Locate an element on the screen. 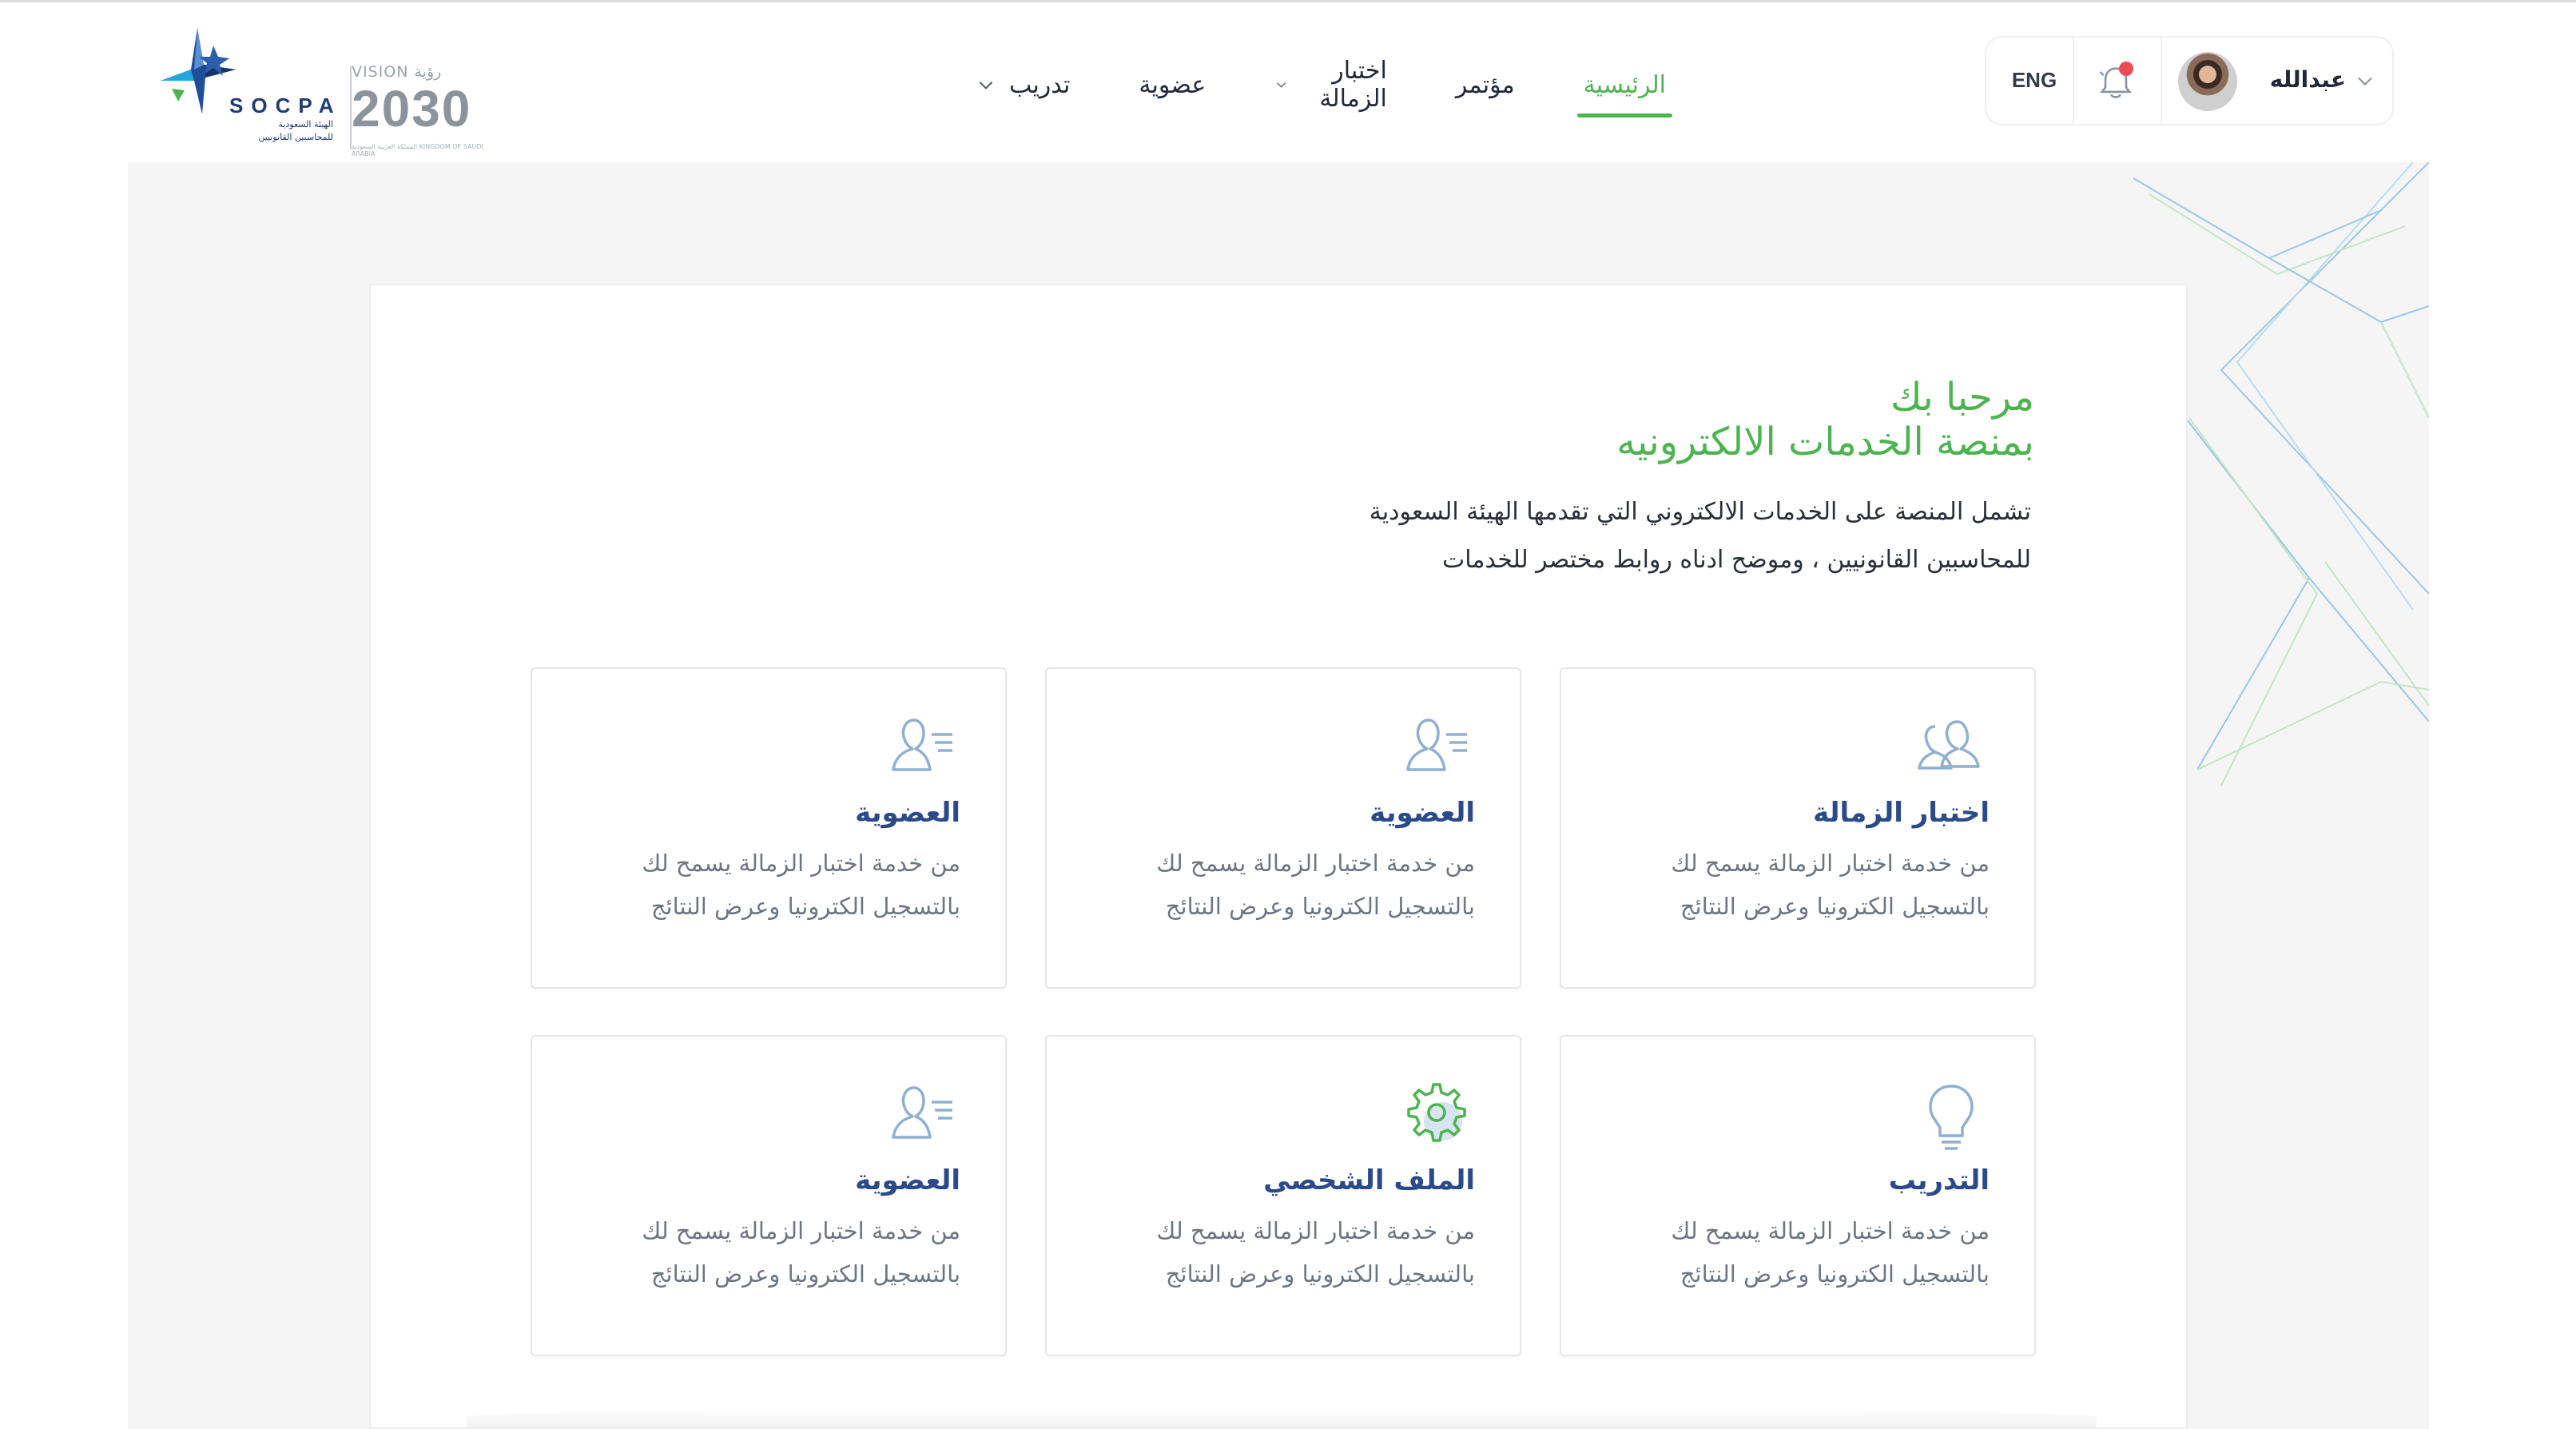 Image resolution: width=2576 pixels, height=1429 pixels. card-title: الملف الشخصي is located at coordinates (1369, 1180).